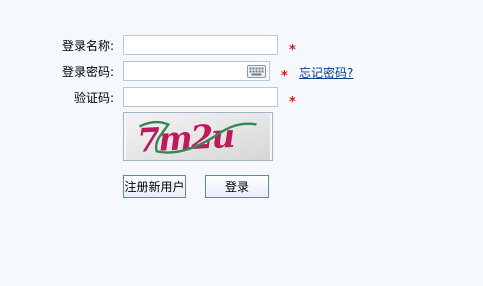 The width and height of the screenshot is (483, 286). Describe the element at coordinates (87, 46) in the screenshot. I see `username-label: 登录名称:` at that location.